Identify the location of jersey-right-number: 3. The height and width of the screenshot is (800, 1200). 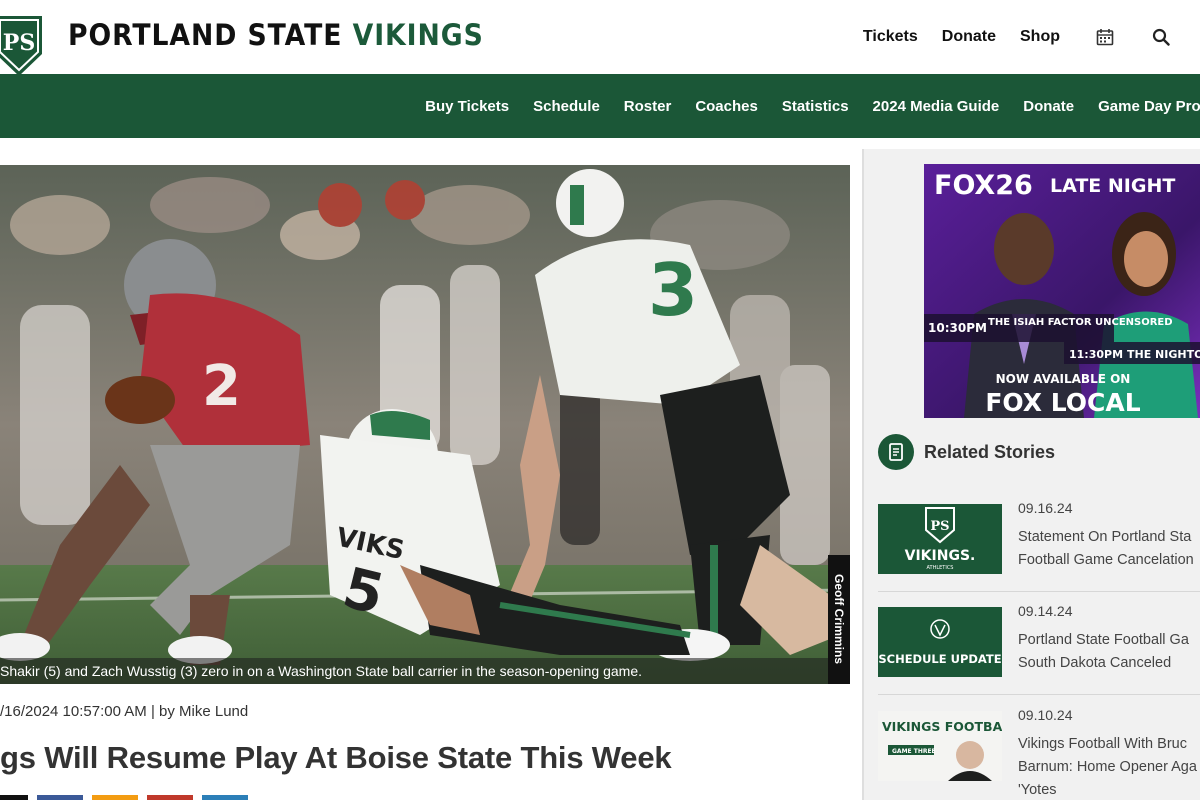
(673, 290).